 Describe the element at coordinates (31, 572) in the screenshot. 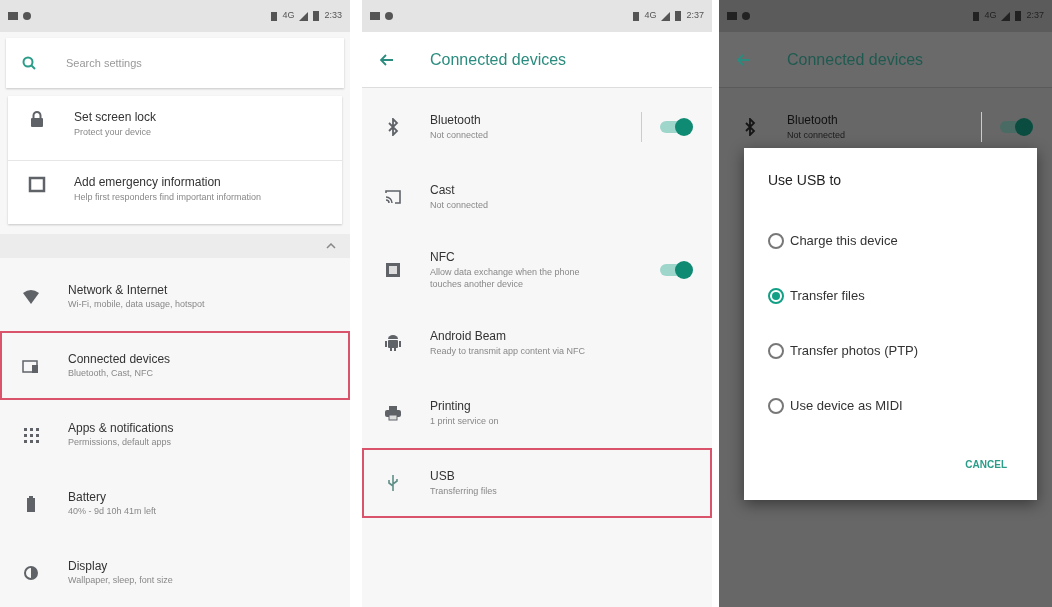

I see `brightness-icon` at that location.